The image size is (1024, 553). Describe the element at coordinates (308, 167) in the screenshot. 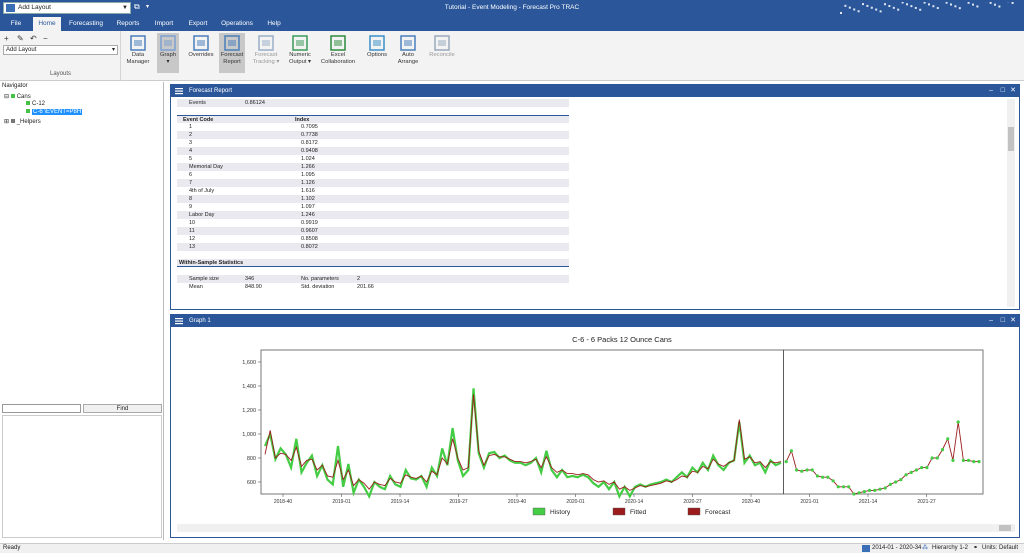

I see `index-cell: 1.266` at that location.